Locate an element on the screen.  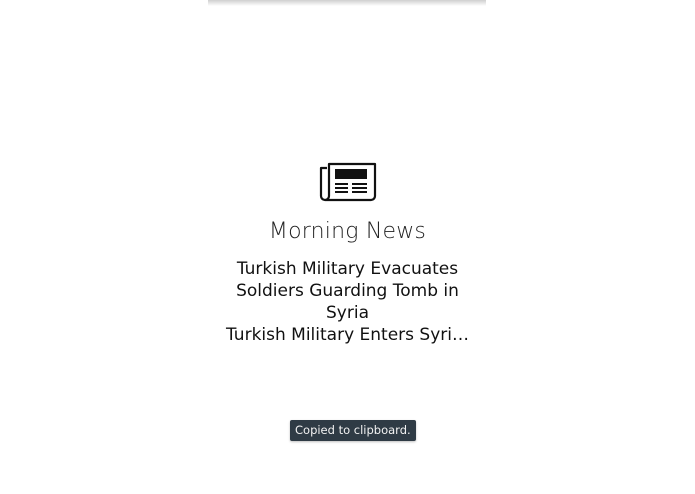
top-edge-shadow is located at coordinates (347, 3).